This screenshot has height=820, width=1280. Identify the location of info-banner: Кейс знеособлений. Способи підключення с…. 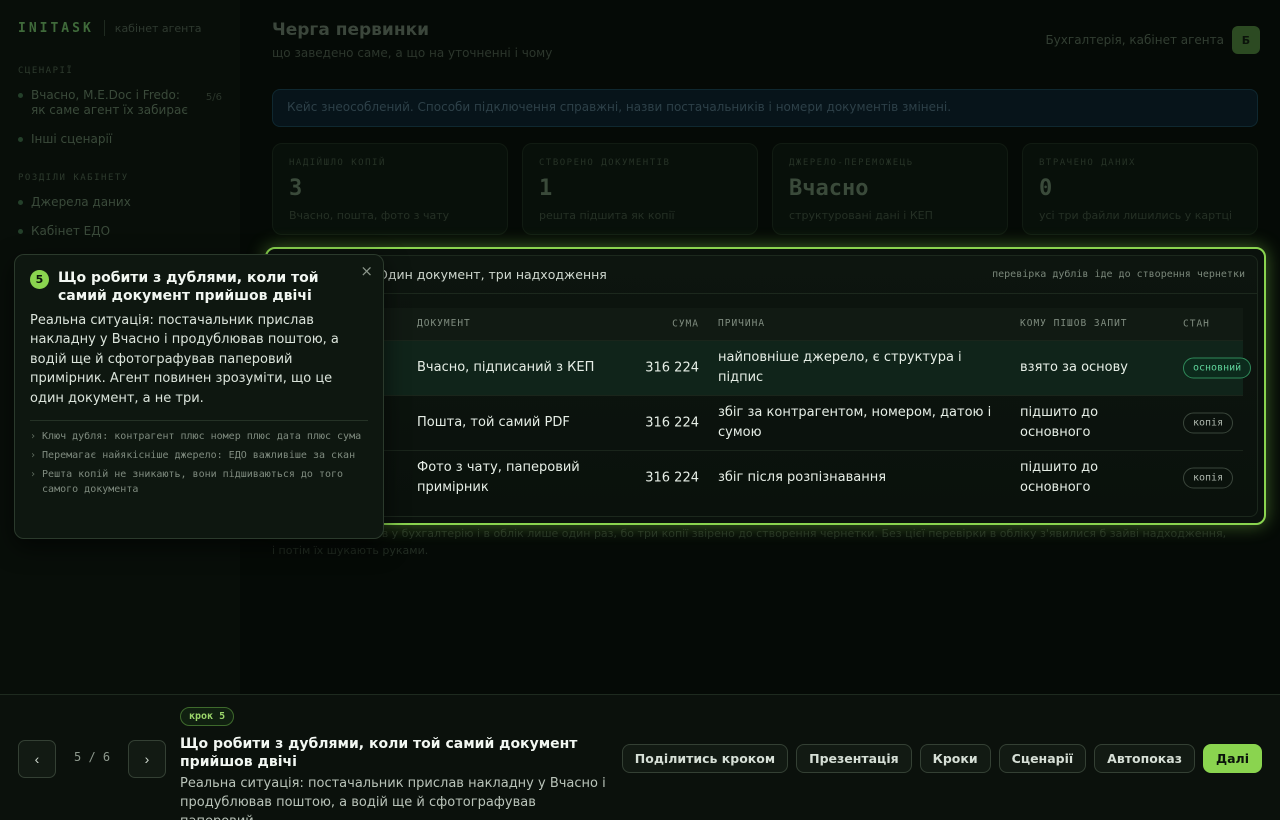
(765, 108).